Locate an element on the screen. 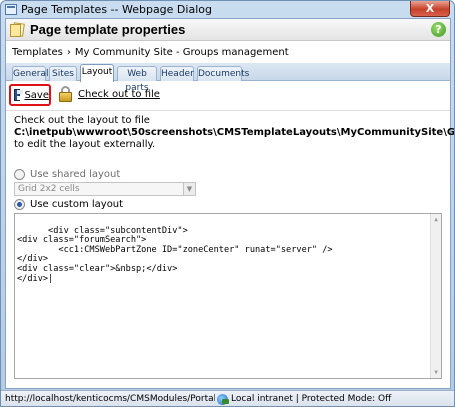  breadcrumb-templates: Templates is located at coordinates (37, 52).